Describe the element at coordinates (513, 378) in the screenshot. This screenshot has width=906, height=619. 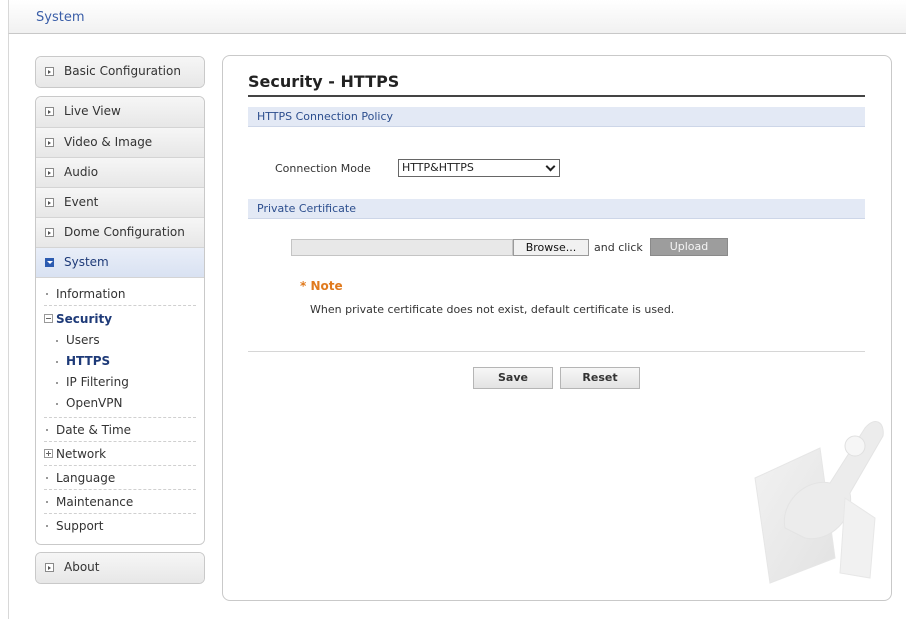
I see `save-button: Save` at that location.